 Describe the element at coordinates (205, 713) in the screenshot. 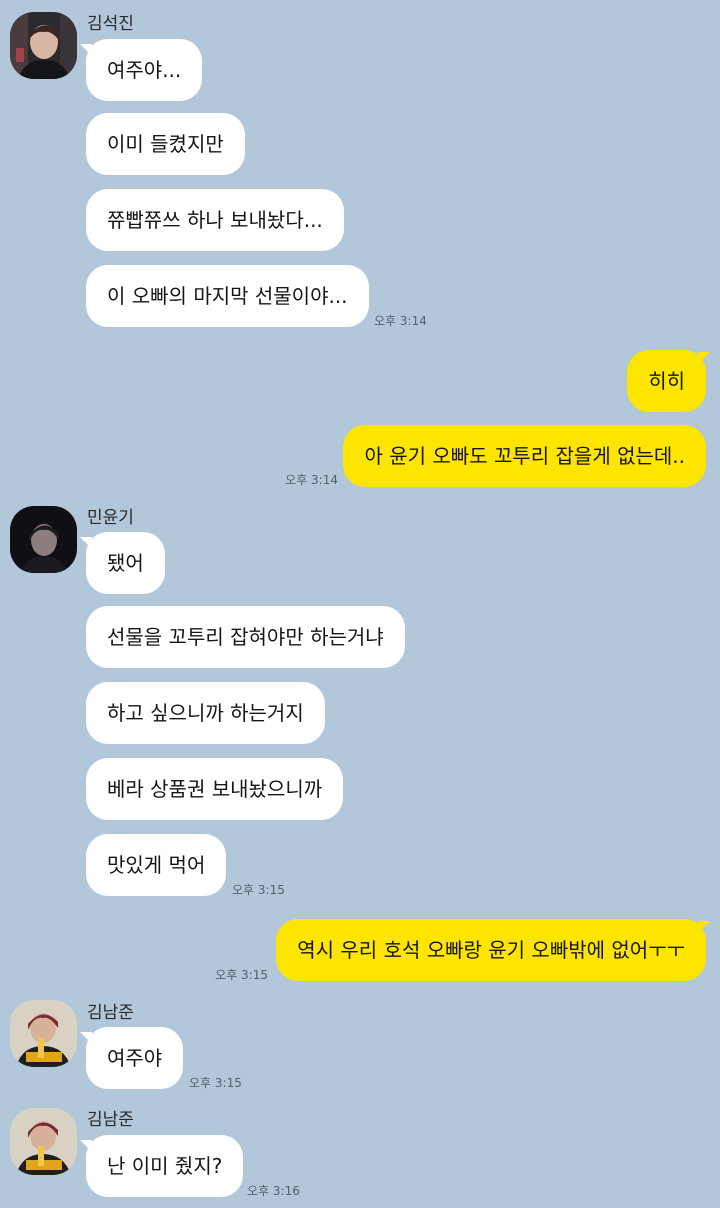

I see `message-bubble: 하고 싶으니까 하는거지` at that location.